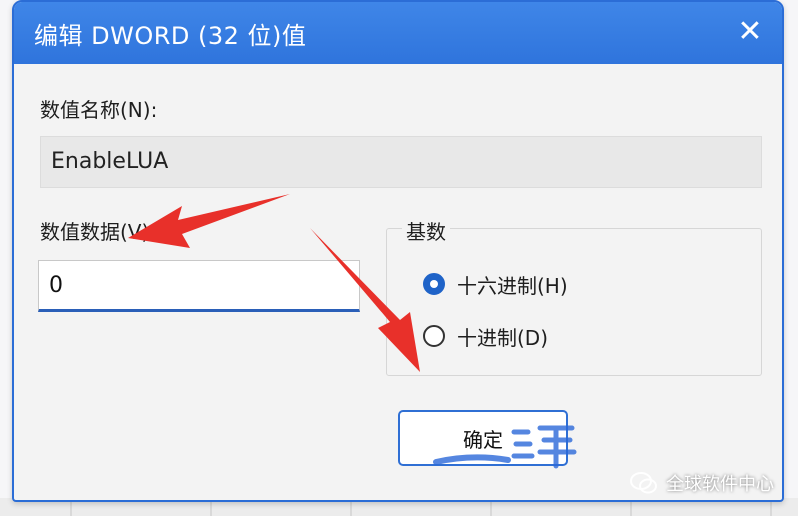  What do you see at coordinates (434, 284) in the screenshot?
I see `radio-hexadecimal-indicator` at bounding box center [434, 284].